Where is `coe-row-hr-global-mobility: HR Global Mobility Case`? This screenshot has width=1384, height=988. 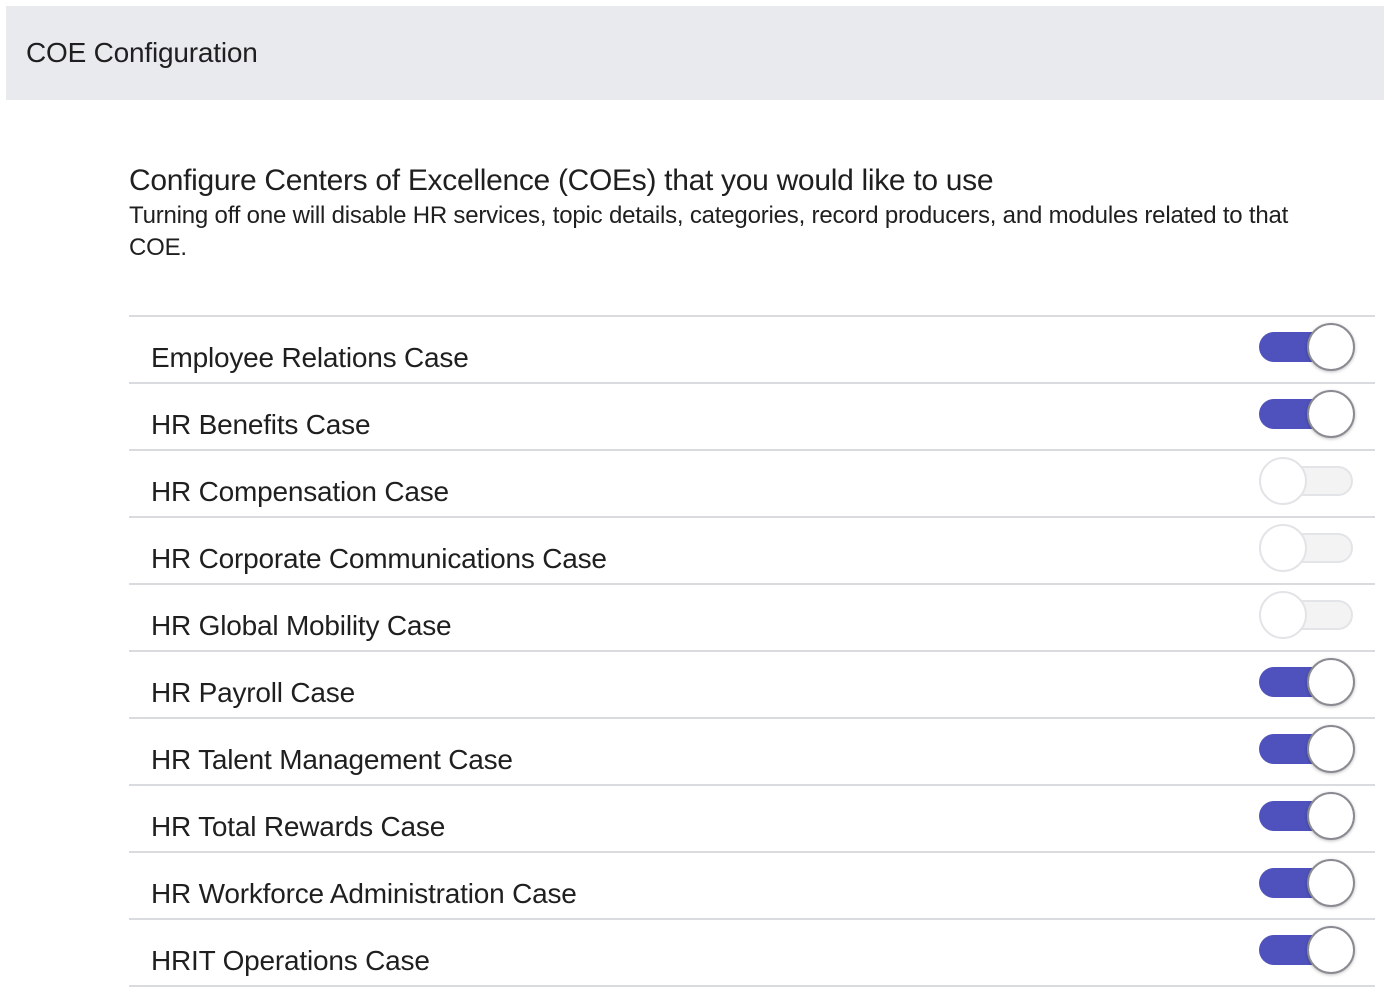 coe-row-hr-global-mobility: HR Global Mobility Case is located at coordinates (752, 618).